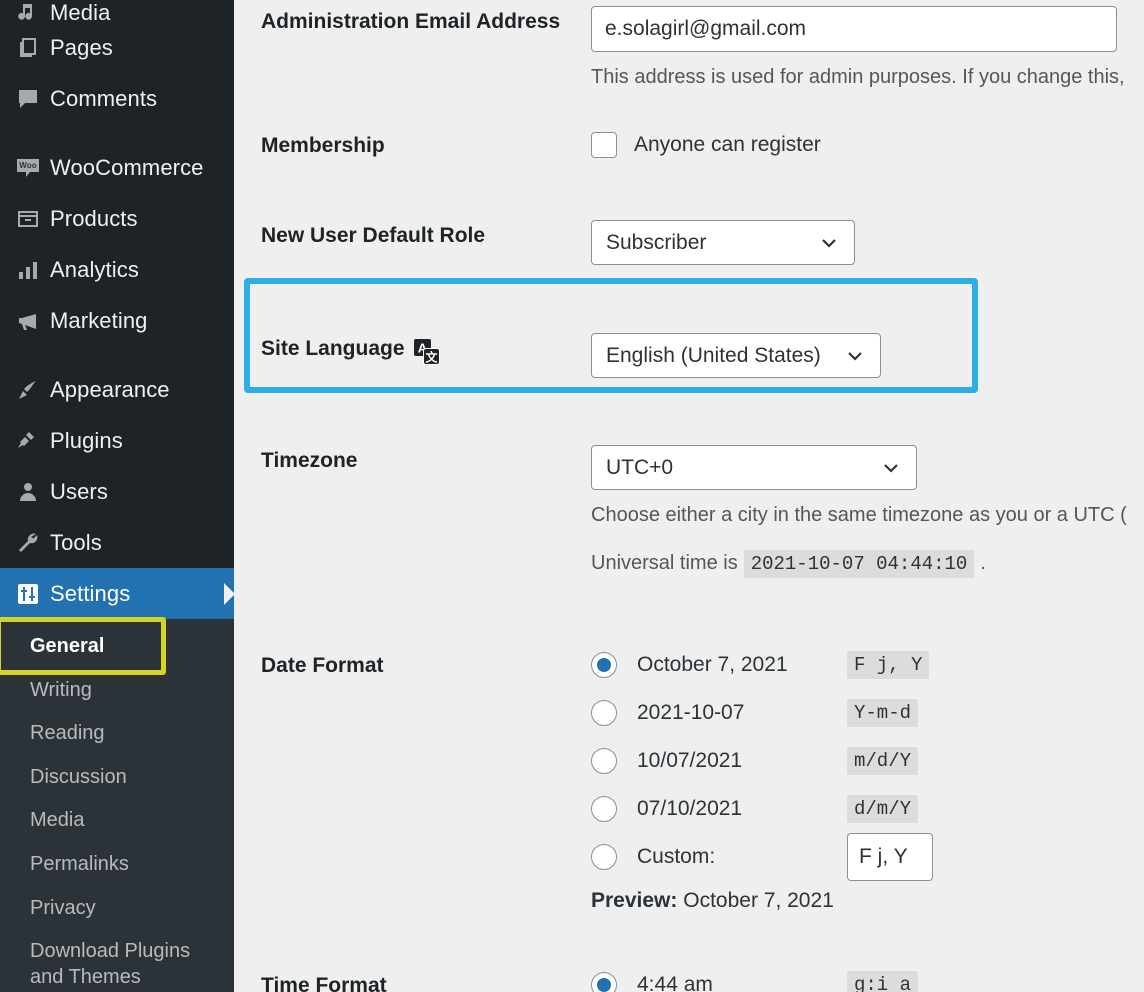 The image size is (1144, 992). I want to click on universal-time-line: Universal time is 2021-10-07 04:44:10 ., so click(867, 564).